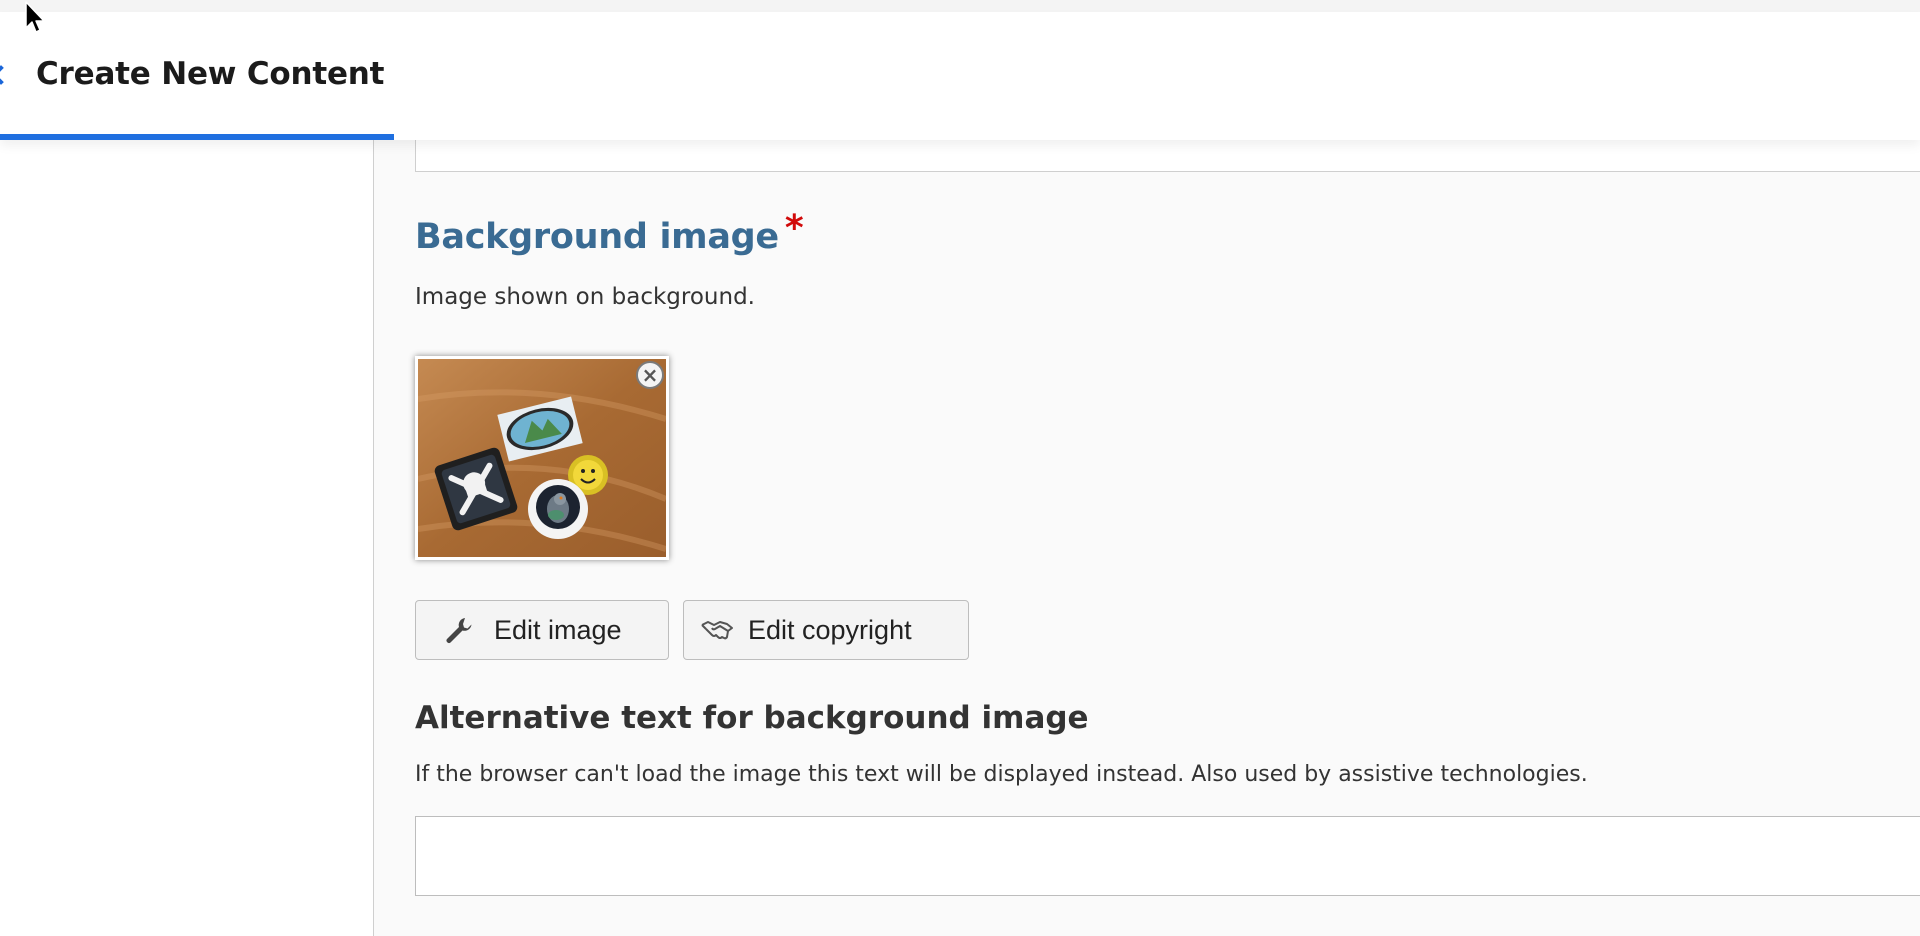  What do you see at coordinates (960, 76) in the screenshot?
I see `page-header: Create New Content` at bounding box center [960, 76].